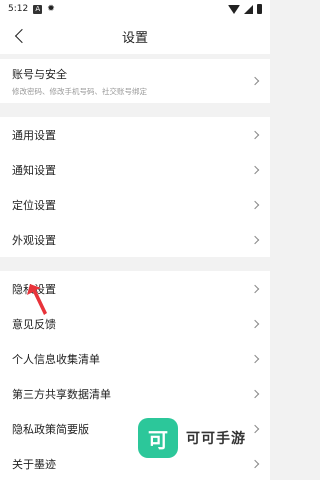 This screenshot has height=480, width=320. Describe the element at coordinates (34, 464) in the screenshot. I see `list-item-label: 关于墨迹` at that location.